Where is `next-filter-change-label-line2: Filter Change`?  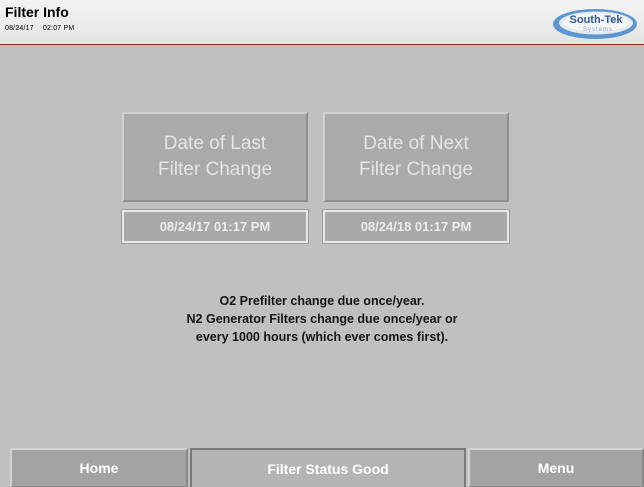 next-filter-change-label-line2: Filter Change is located at coordinates (416, 169).